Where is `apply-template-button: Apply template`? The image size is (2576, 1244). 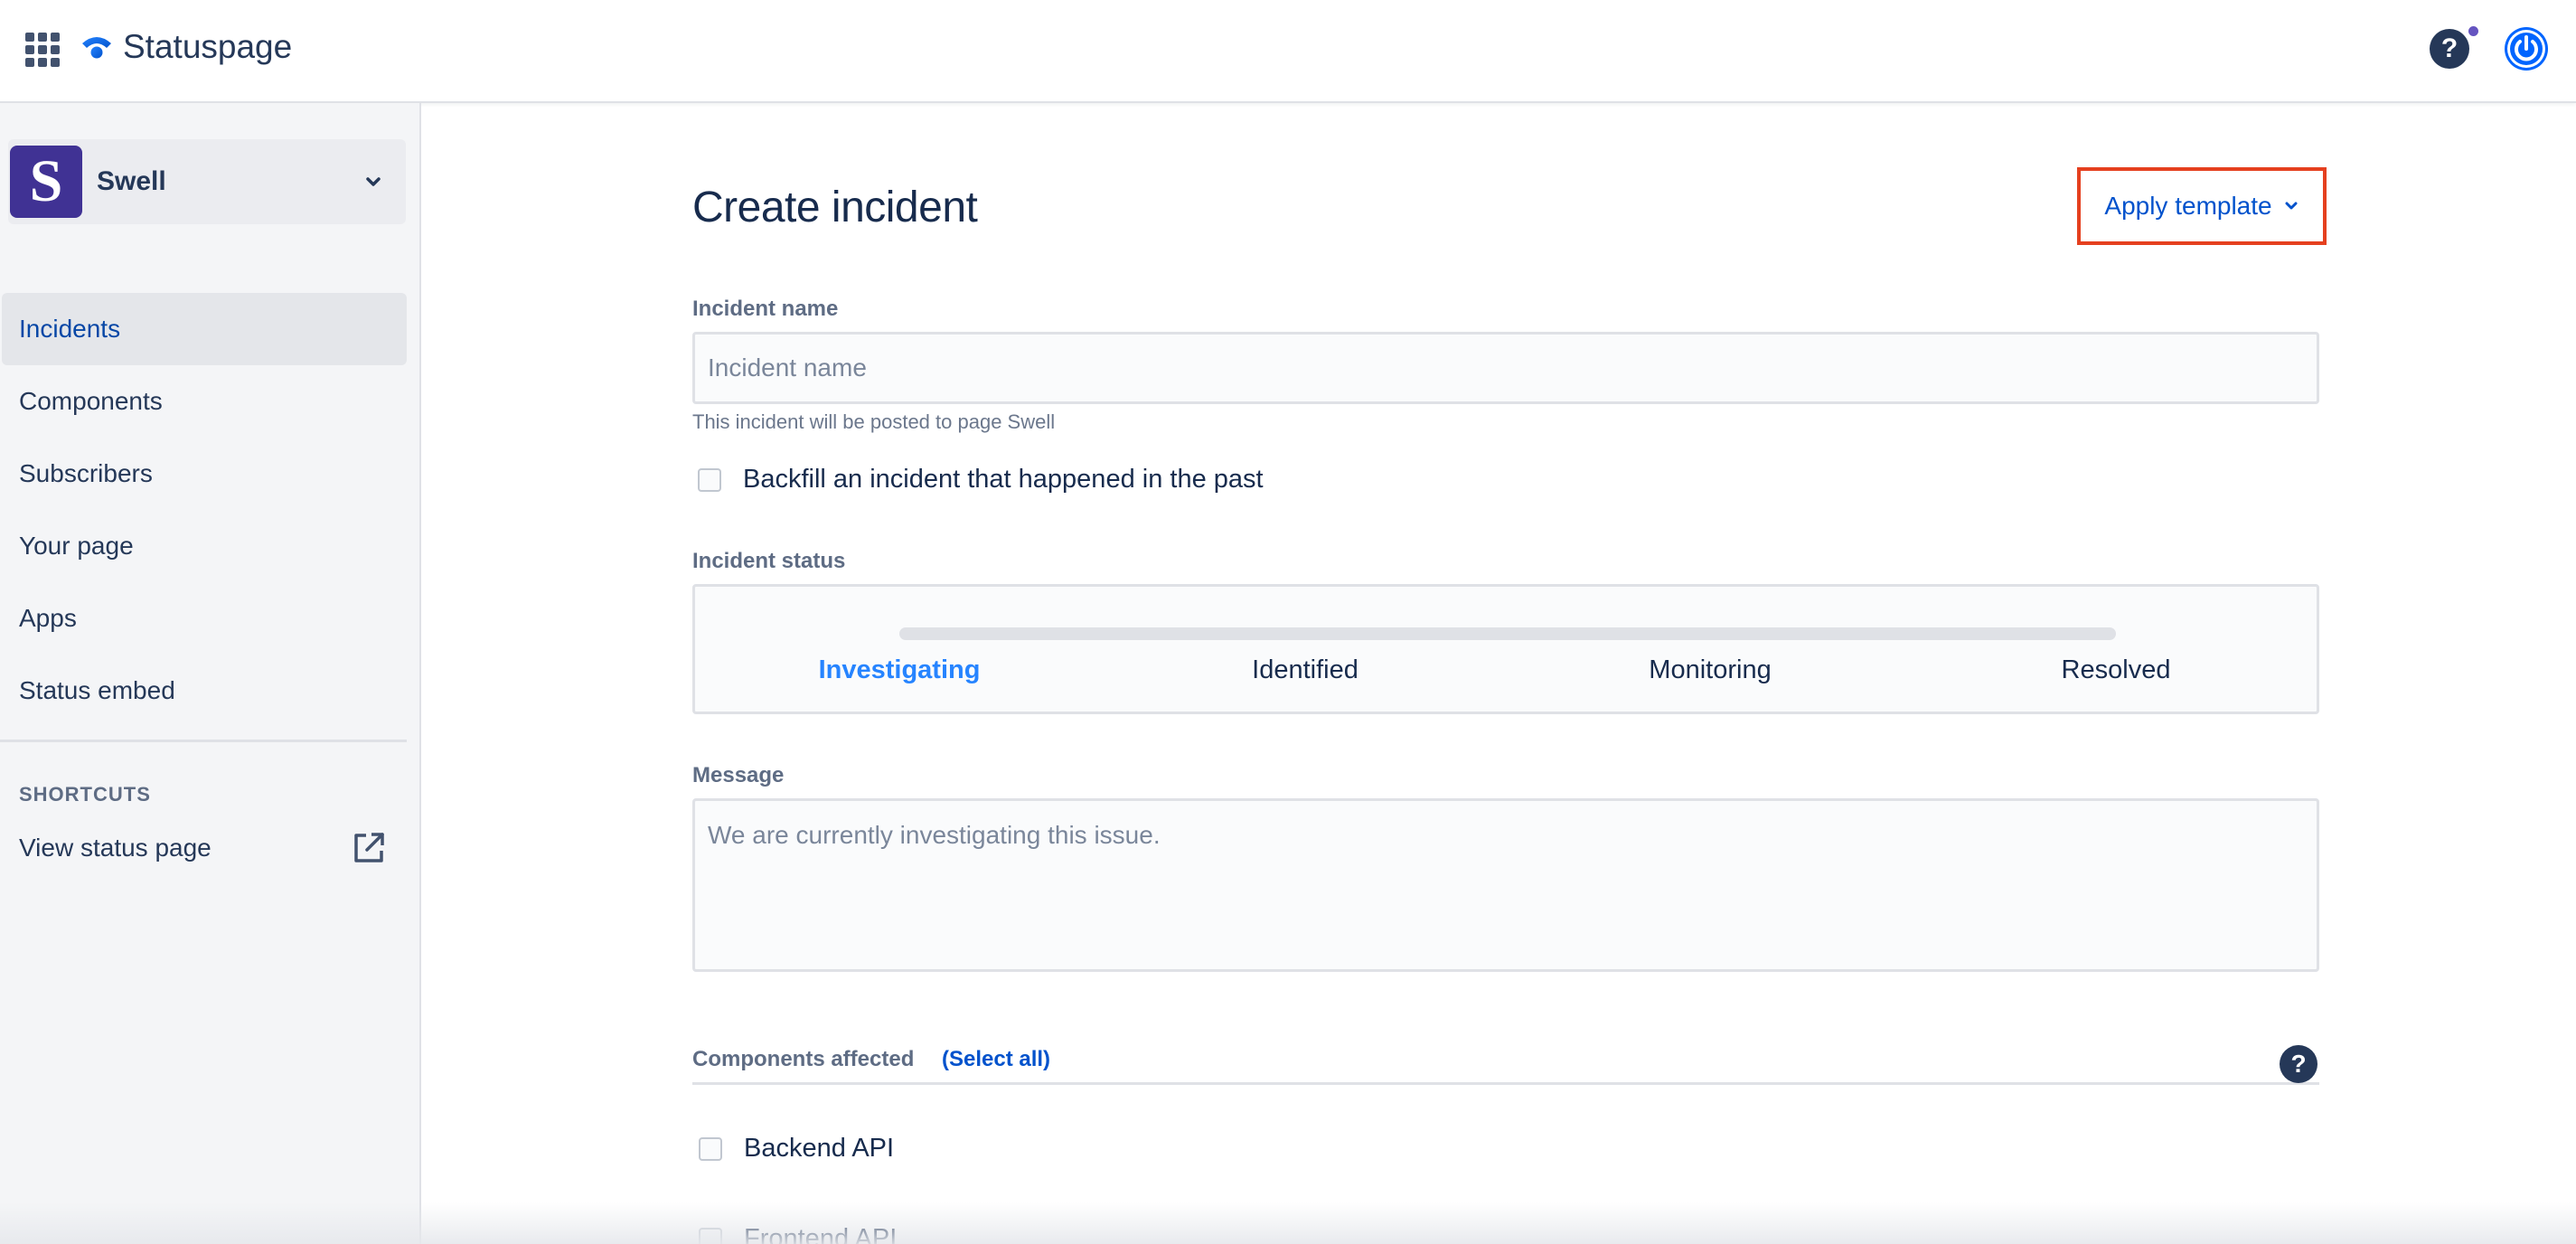
apply-template-button: Apply template is located at coordinates (2202, 206).